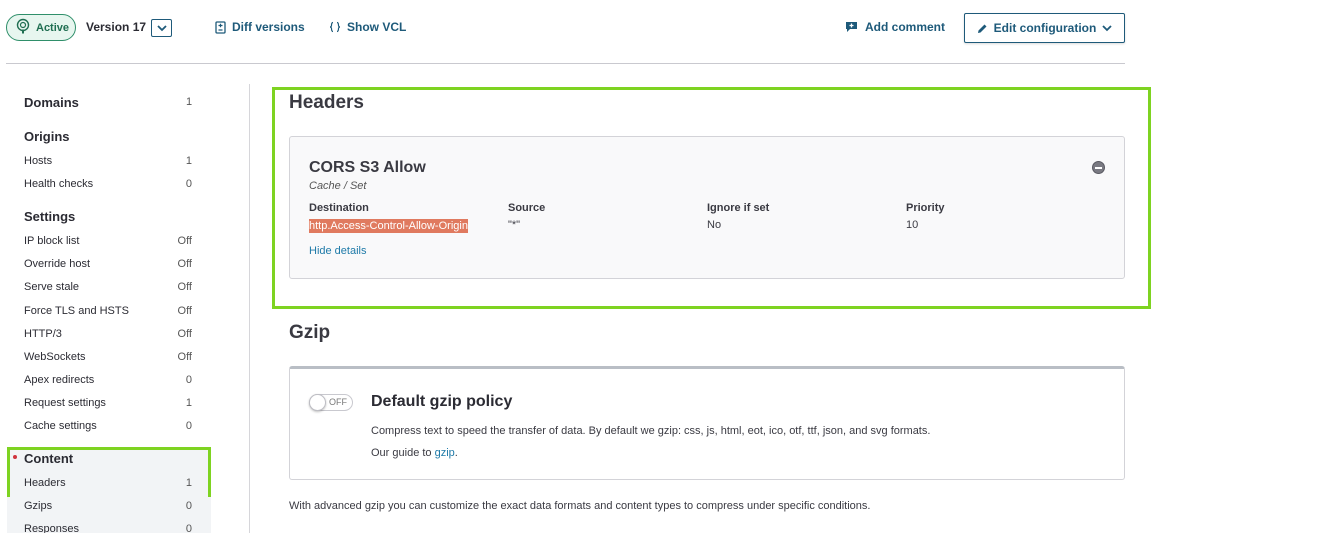  I want to click on sidebar-item-health-checks: Health checks 0, so click(108, 184).